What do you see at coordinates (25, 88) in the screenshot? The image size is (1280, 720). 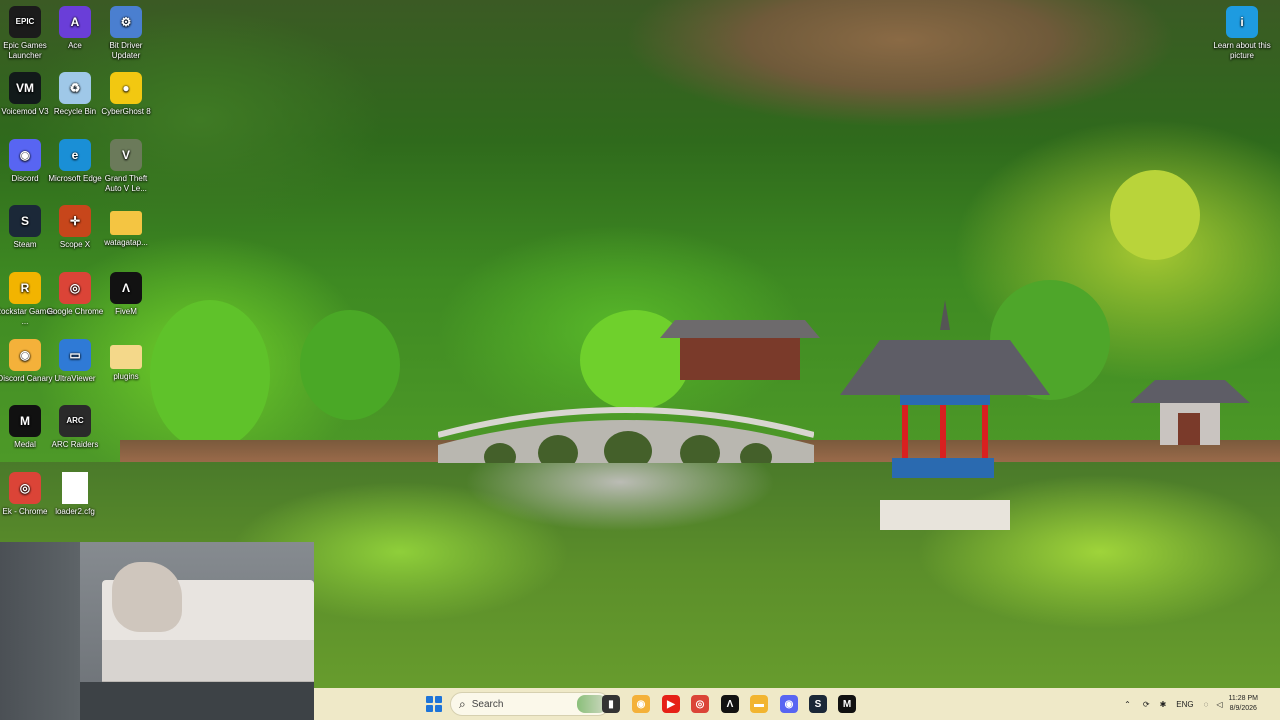 I see `voicemod-icon: VM` at bounding box center [25, 88].